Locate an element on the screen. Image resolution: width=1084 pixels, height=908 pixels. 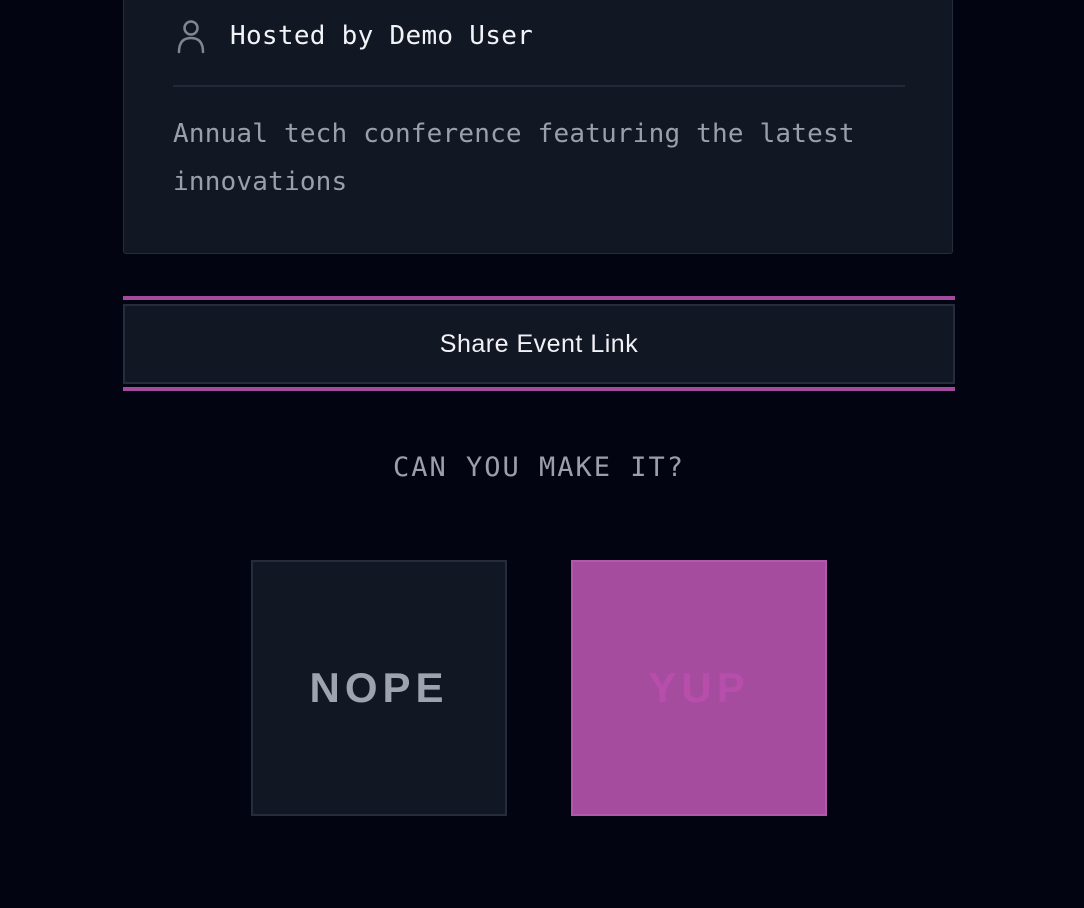
share-event-link-button: Share Event Link is located at coordinates (539, 344).